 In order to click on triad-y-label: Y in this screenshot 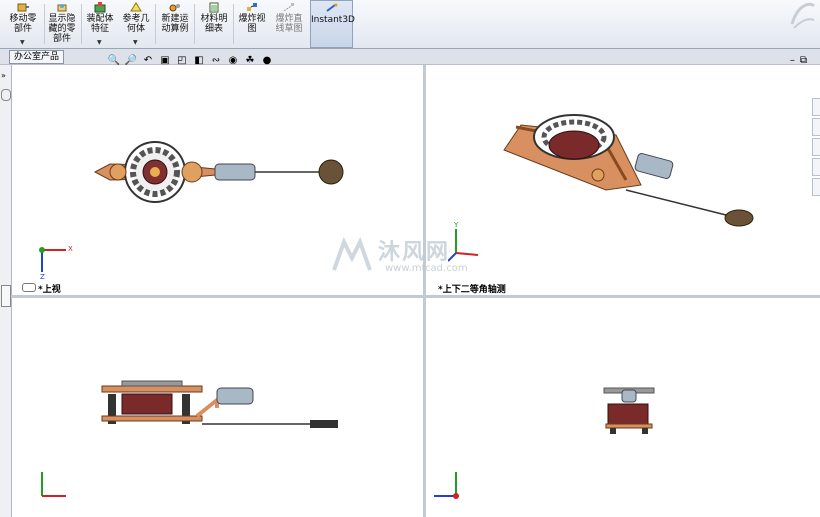, I will do `click(456, 225)`.